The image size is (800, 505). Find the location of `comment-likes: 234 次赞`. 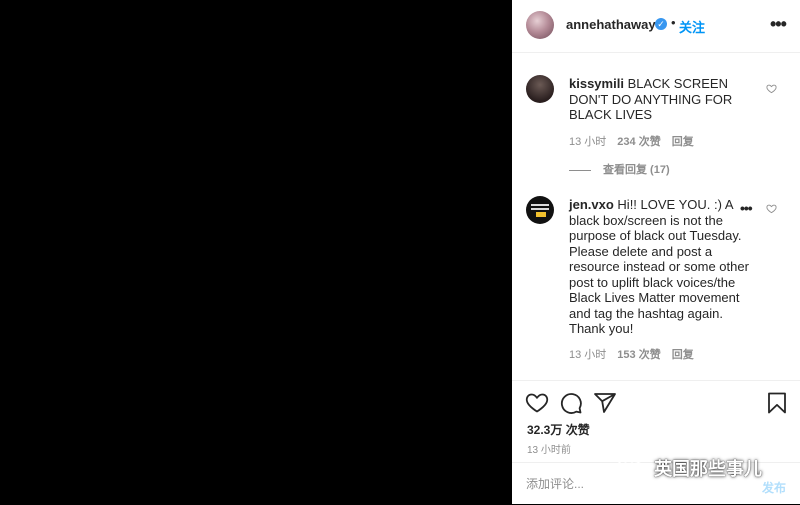

comment-likes: 234 次赞 is located at coordinates (638, 142).